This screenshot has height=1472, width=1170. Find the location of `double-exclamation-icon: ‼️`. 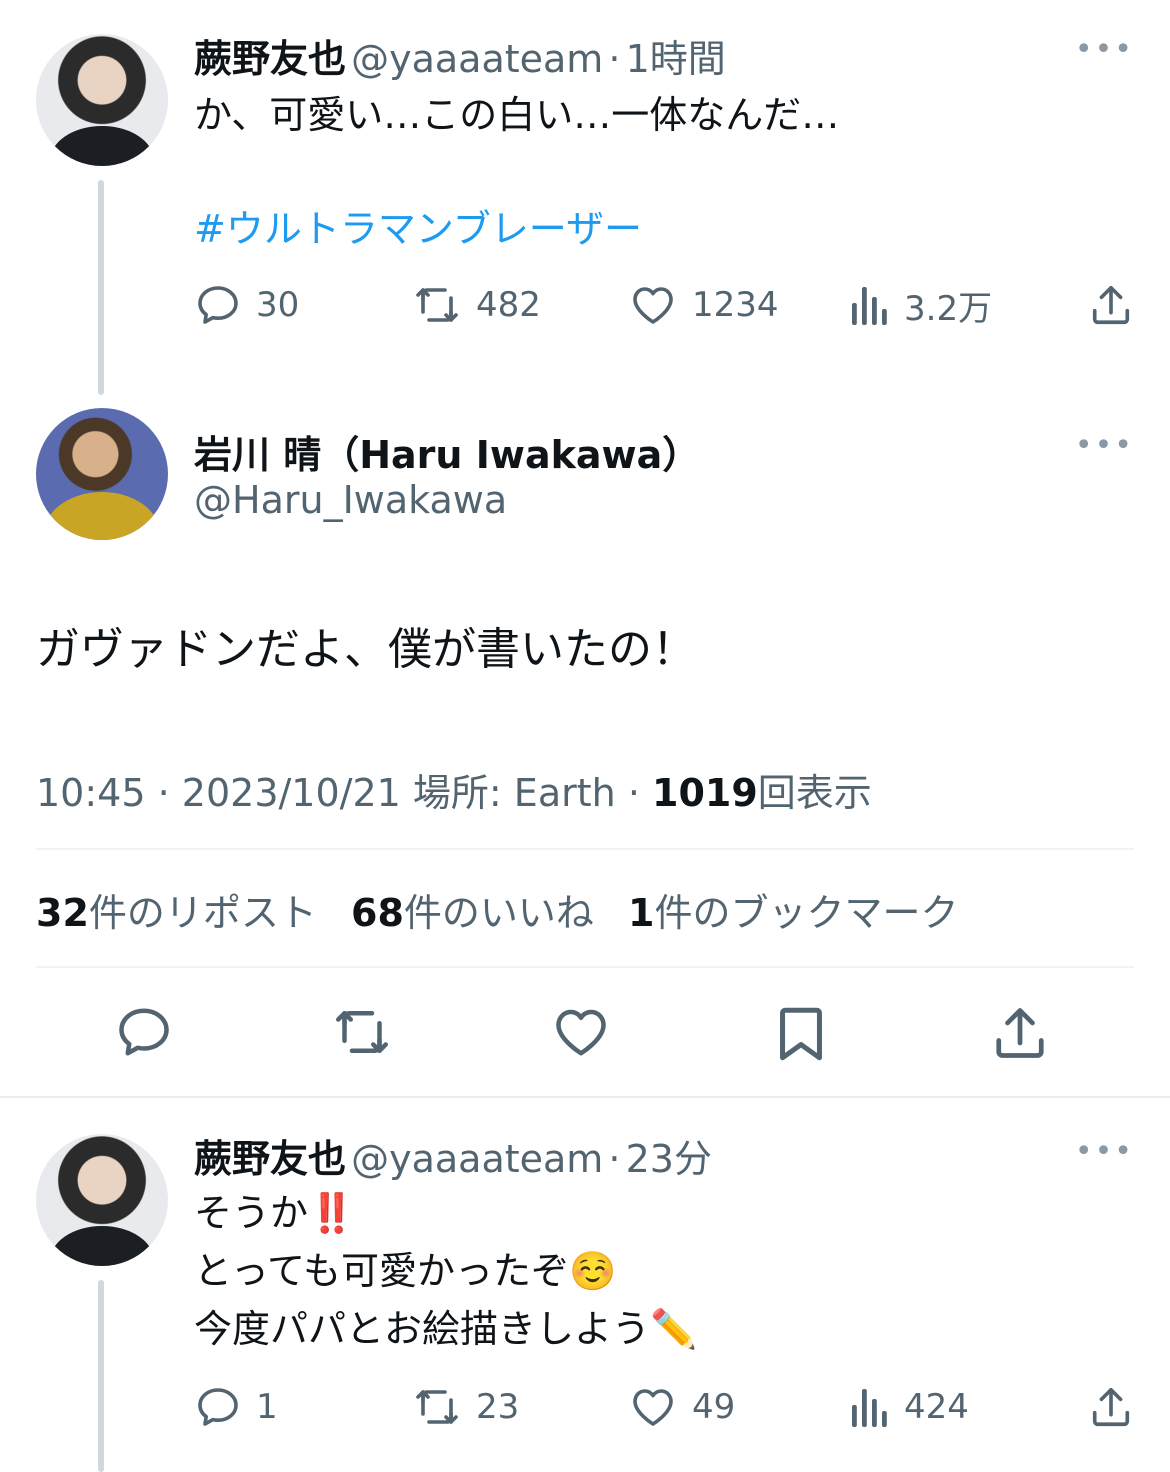

double-exclamation-icon: ‼️ is located at coordinates (332, 1213).